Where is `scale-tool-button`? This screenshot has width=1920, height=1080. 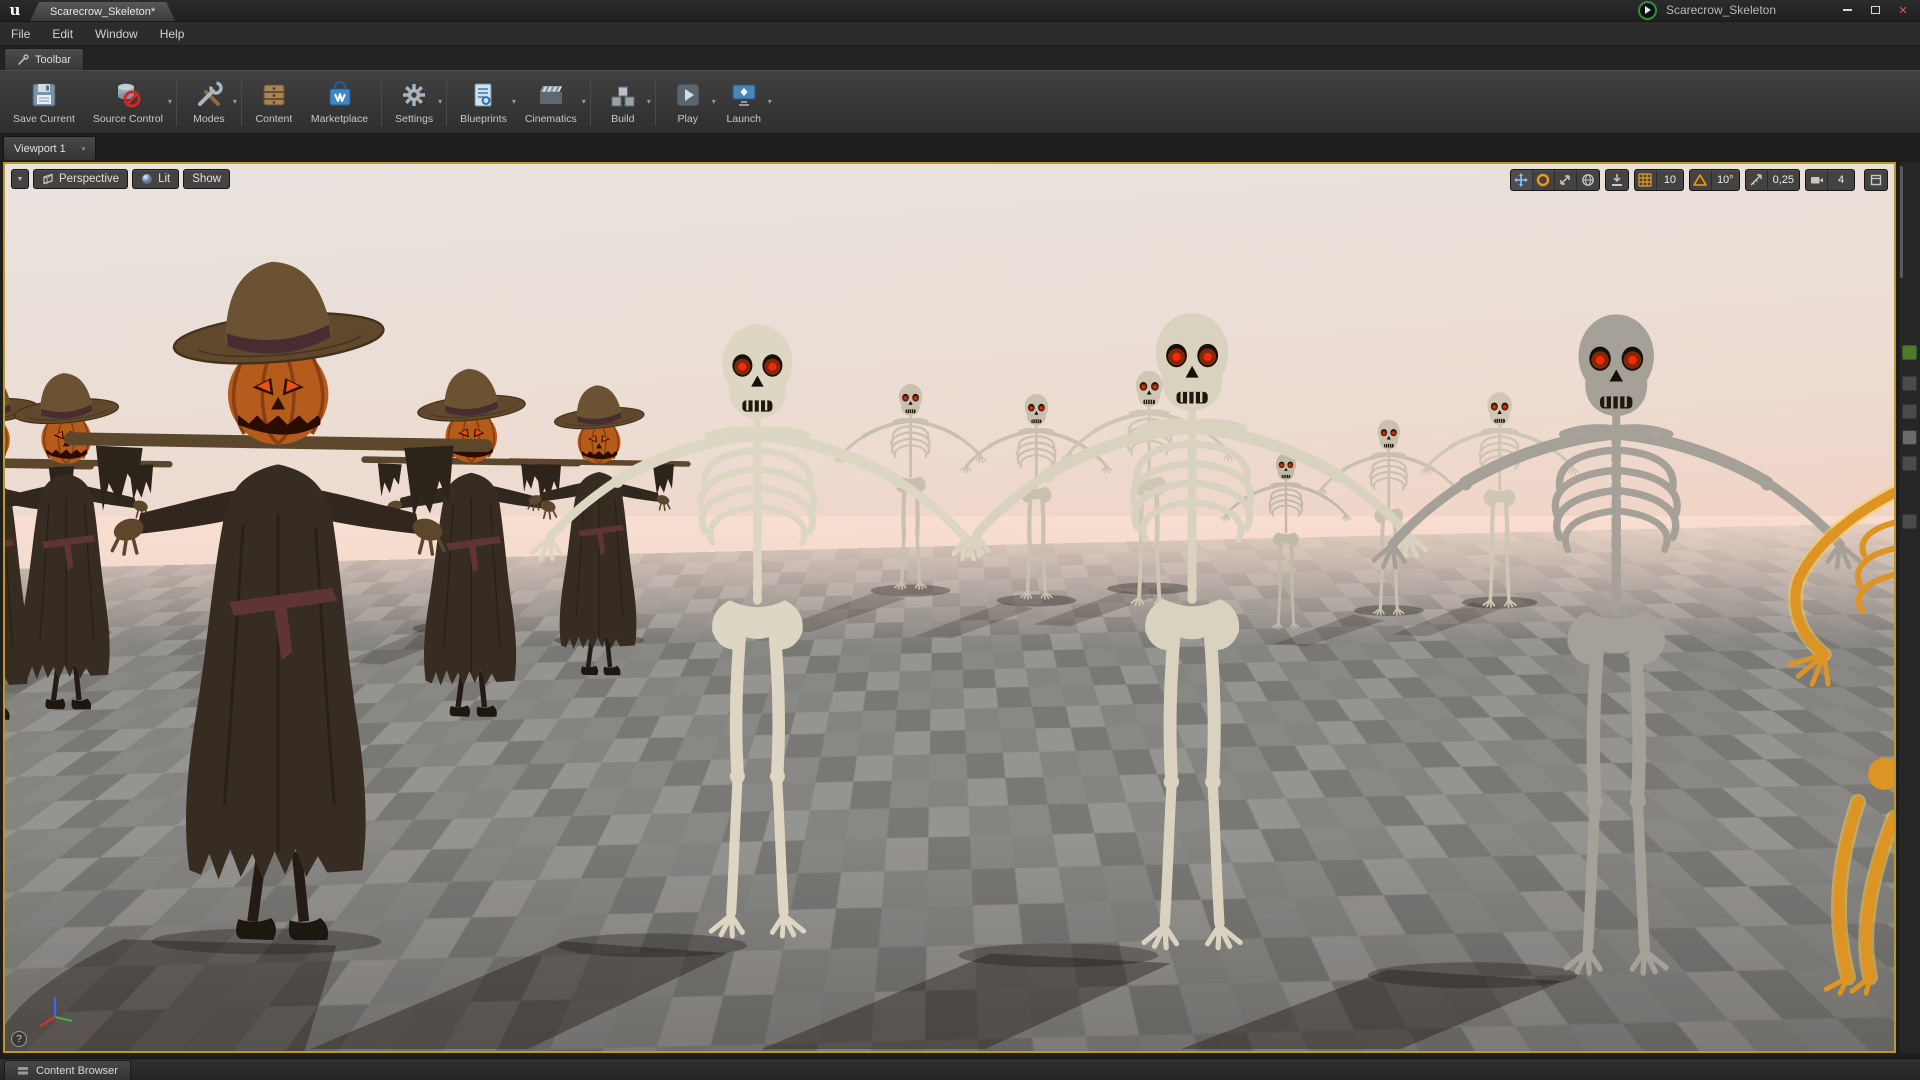 scale-tool-button is located at coordinates (1566, 180).